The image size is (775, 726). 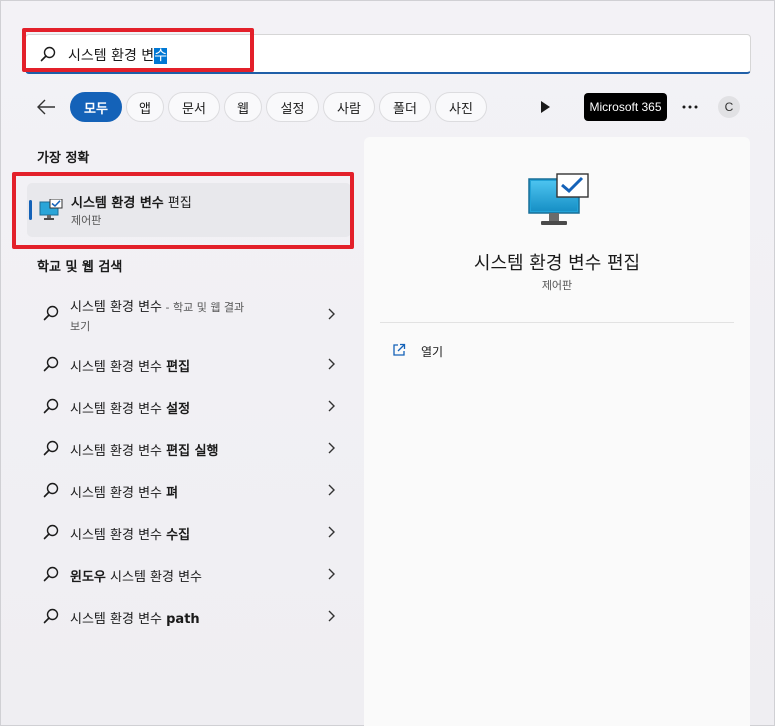 I want to click on web-search-heading: 학교 및 웹 검색, so click(x=80, y=267).